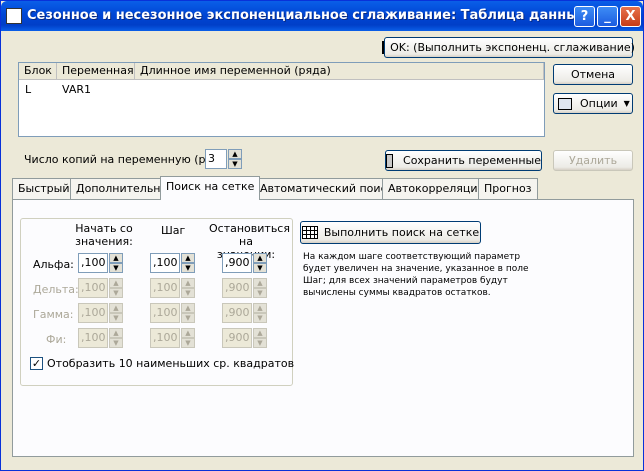 Image resolution: width=644 pixels, height=471 pixels. Describe the element at coordinates (237, 263) in the screenshot. I see `alpha-stop-input: ,900` at that location.